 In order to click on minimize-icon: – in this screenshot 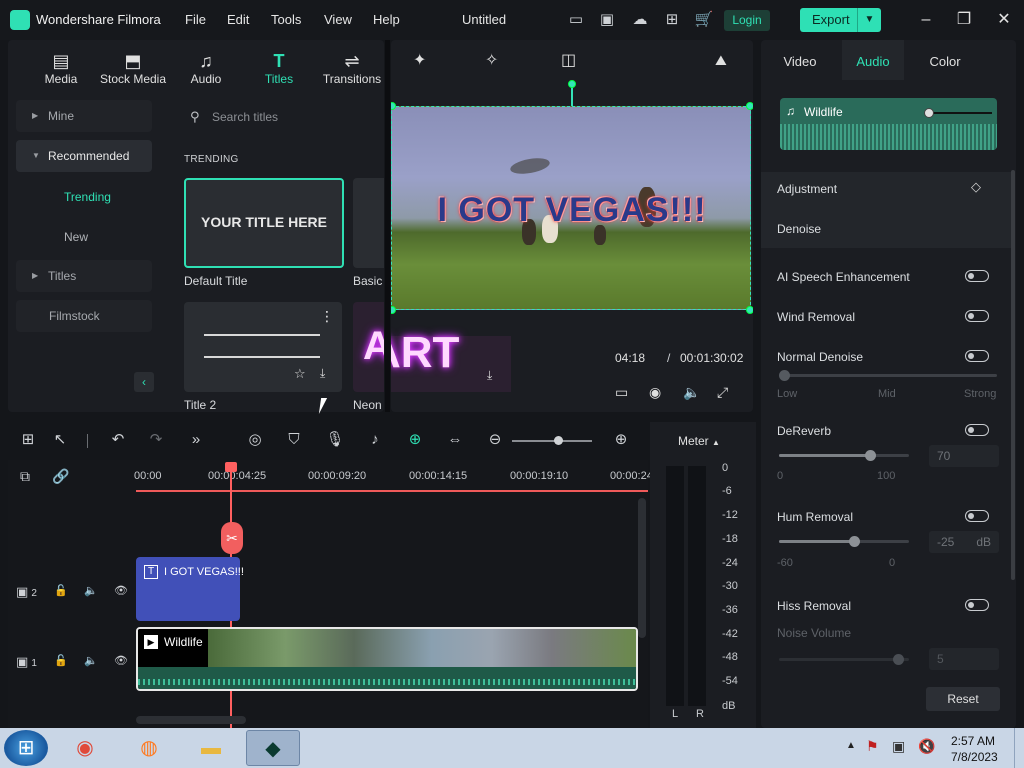, I will do `click(926, 20)`.